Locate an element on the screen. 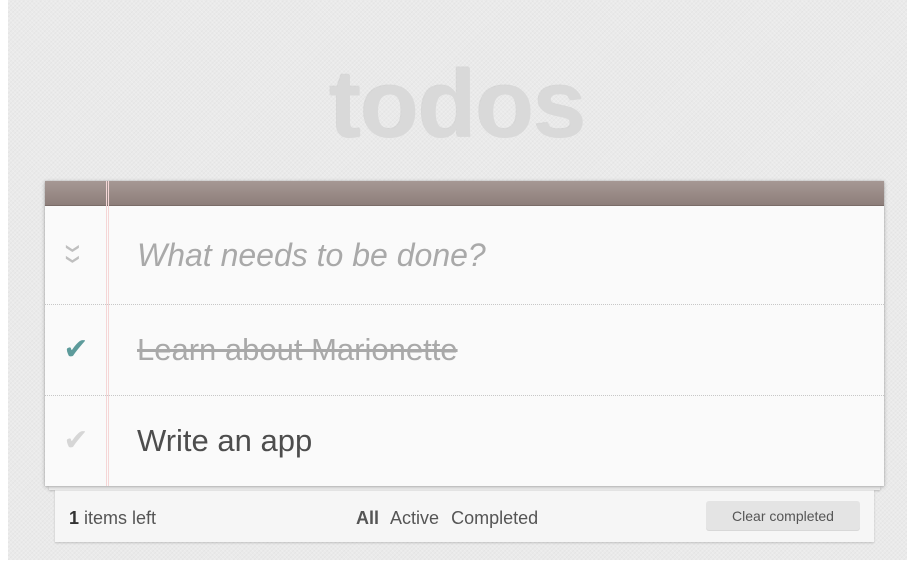  todo-item-label: Learn about Marionette is located at coordinates (297, 350).